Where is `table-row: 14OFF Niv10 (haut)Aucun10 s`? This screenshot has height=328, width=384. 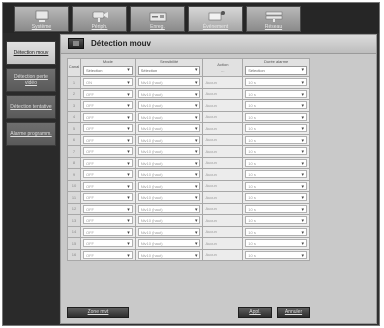
table-row: 14OFF Niv10 (haut)Aucun10 s is located at coordinates (188, 231).